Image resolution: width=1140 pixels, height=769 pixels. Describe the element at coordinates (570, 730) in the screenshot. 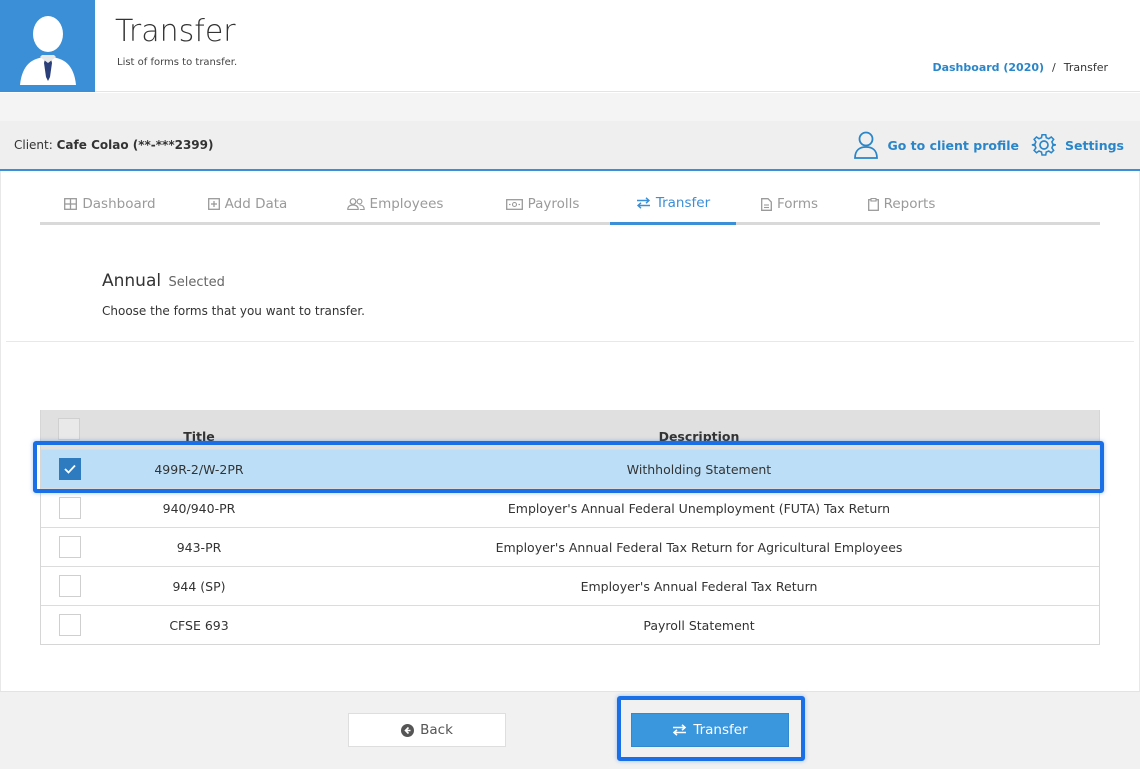

I see `action-footer: Back Transfer` at that location.